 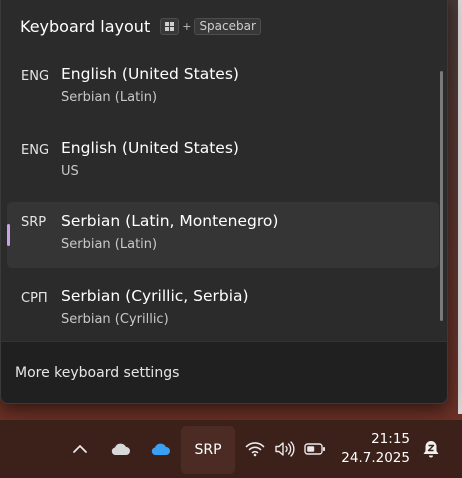 What do you see at coordinates (170, 221) in the screenshot?
I see `language-name: Serbian (Latin, Montenegro)` at bounding box center [170, 221].